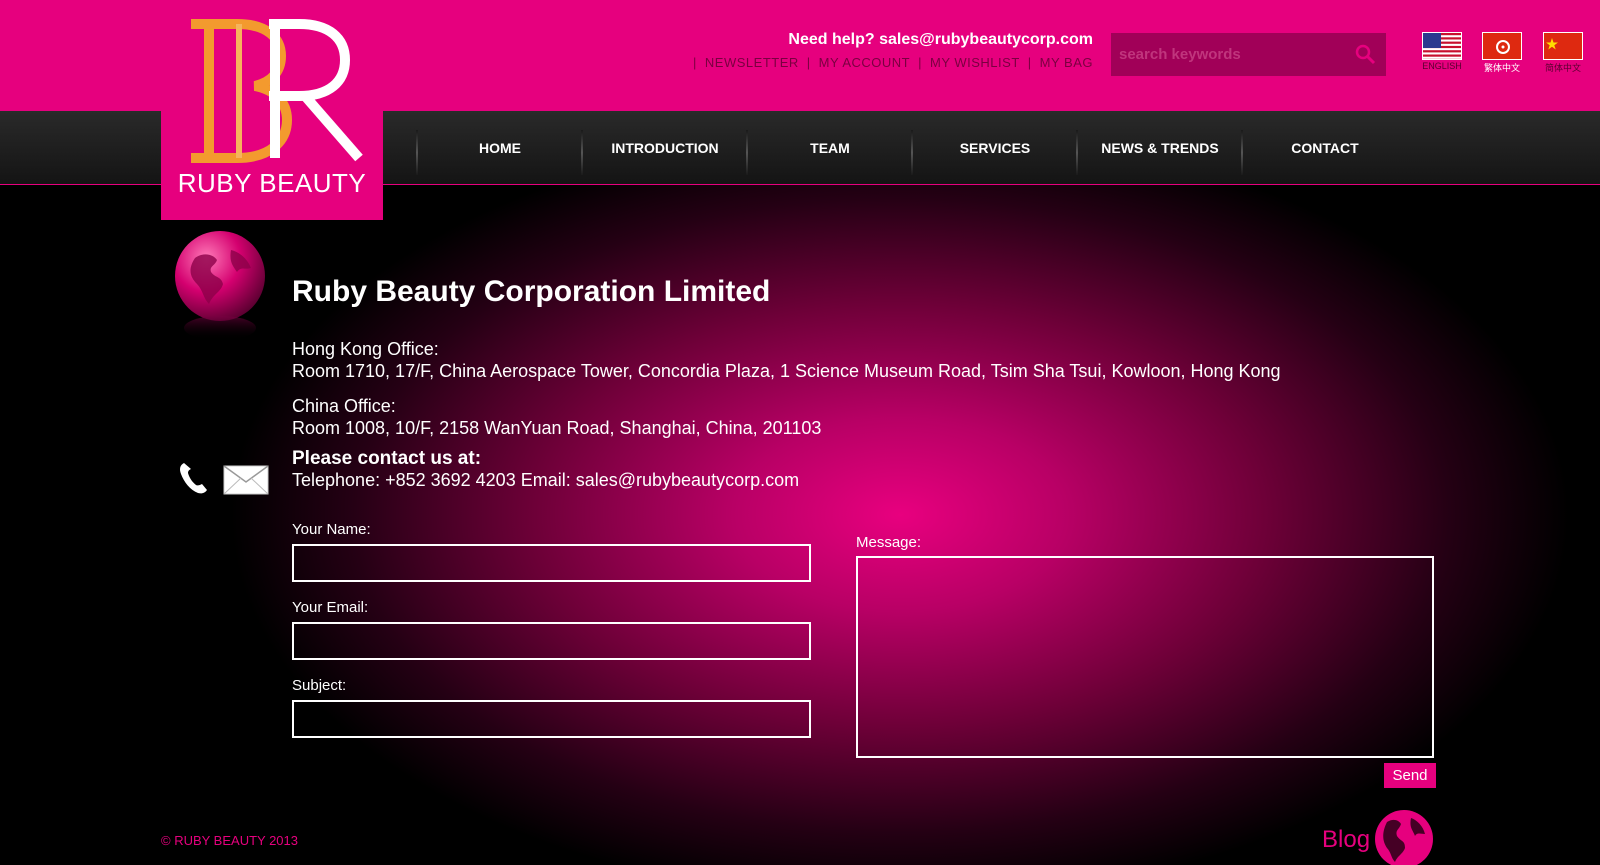  What do you see at coordinates (344, 406) in the screenshot?
I see `cn-office-title: China Office:` at bounding box center [344, 406].